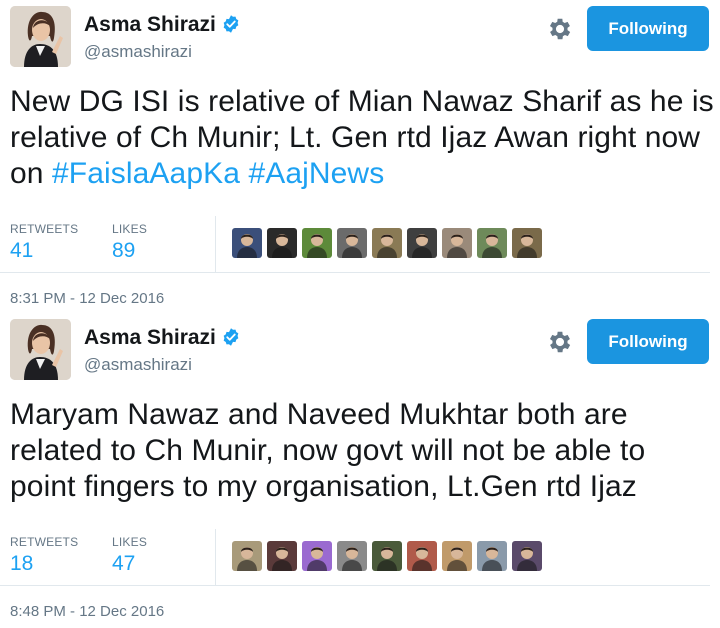 The width and height of the screenshot is (720, 628). Describe the element at coordinates (87, 298) in the screenshot. I see `tweet-timestamp: 8:31 PM - 12 Dec 2016` at that location.